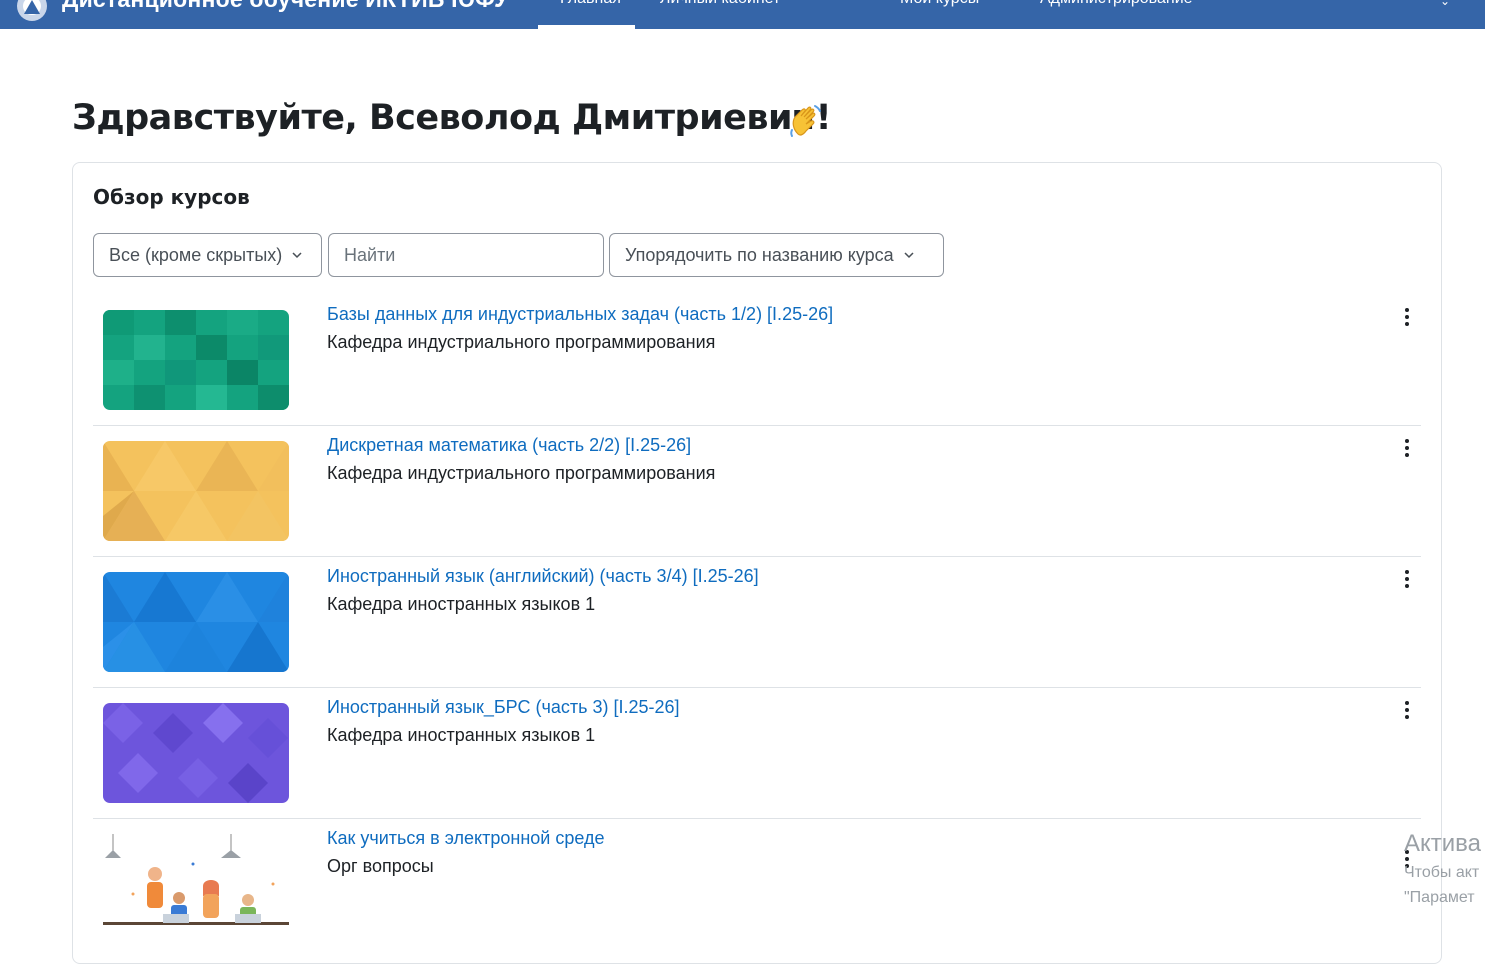 This screenshot has height=964, width=1485. Describe the element at coordinates (590, 4) in the screenshot. I see `nav-item-home: Главная` at that location.